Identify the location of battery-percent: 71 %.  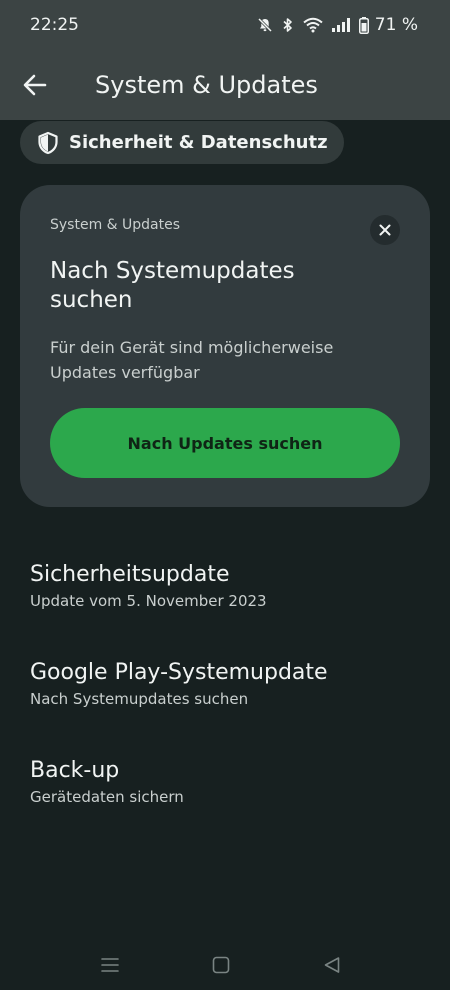
(396, 25).